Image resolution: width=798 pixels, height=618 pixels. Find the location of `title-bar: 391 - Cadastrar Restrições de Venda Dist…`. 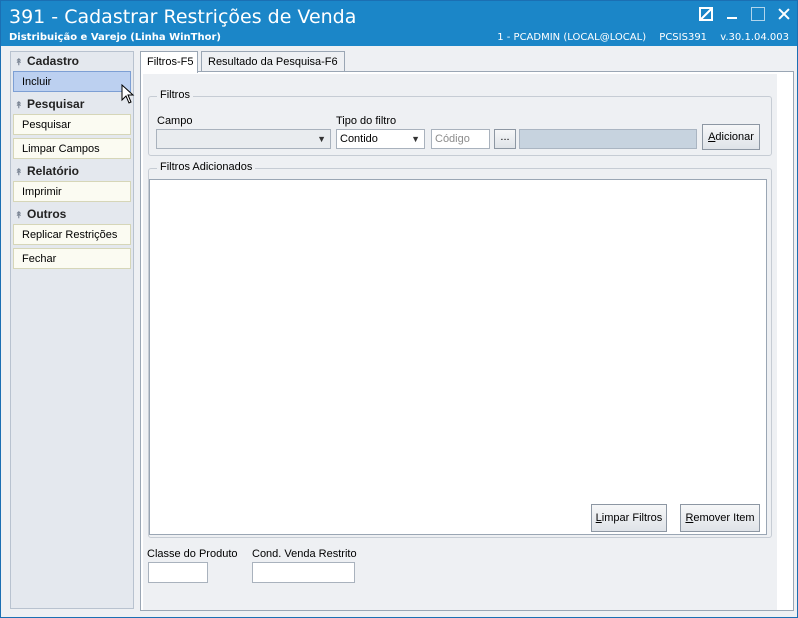

title-bar: 391 - Cadastrar Restrições de Venda Dist… is located at coordinates (399, 23).